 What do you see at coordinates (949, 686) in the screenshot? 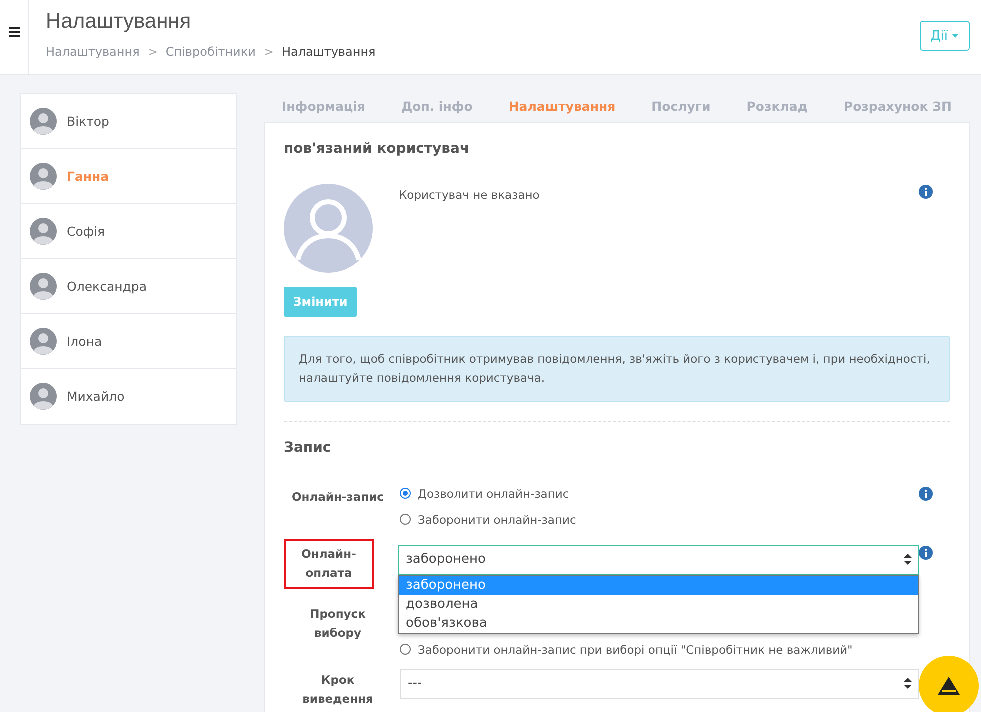
I see `logo-icon` at bounding box center [949, 686].